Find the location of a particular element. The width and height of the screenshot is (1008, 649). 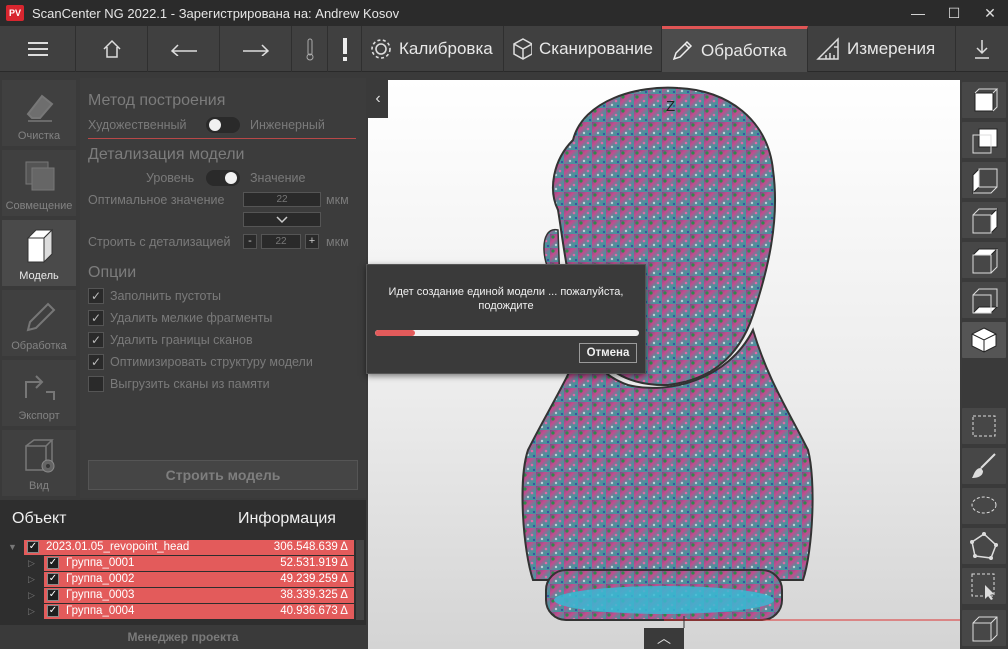

collapse-panel-button: ‹ is located at coordinates (378, 99).